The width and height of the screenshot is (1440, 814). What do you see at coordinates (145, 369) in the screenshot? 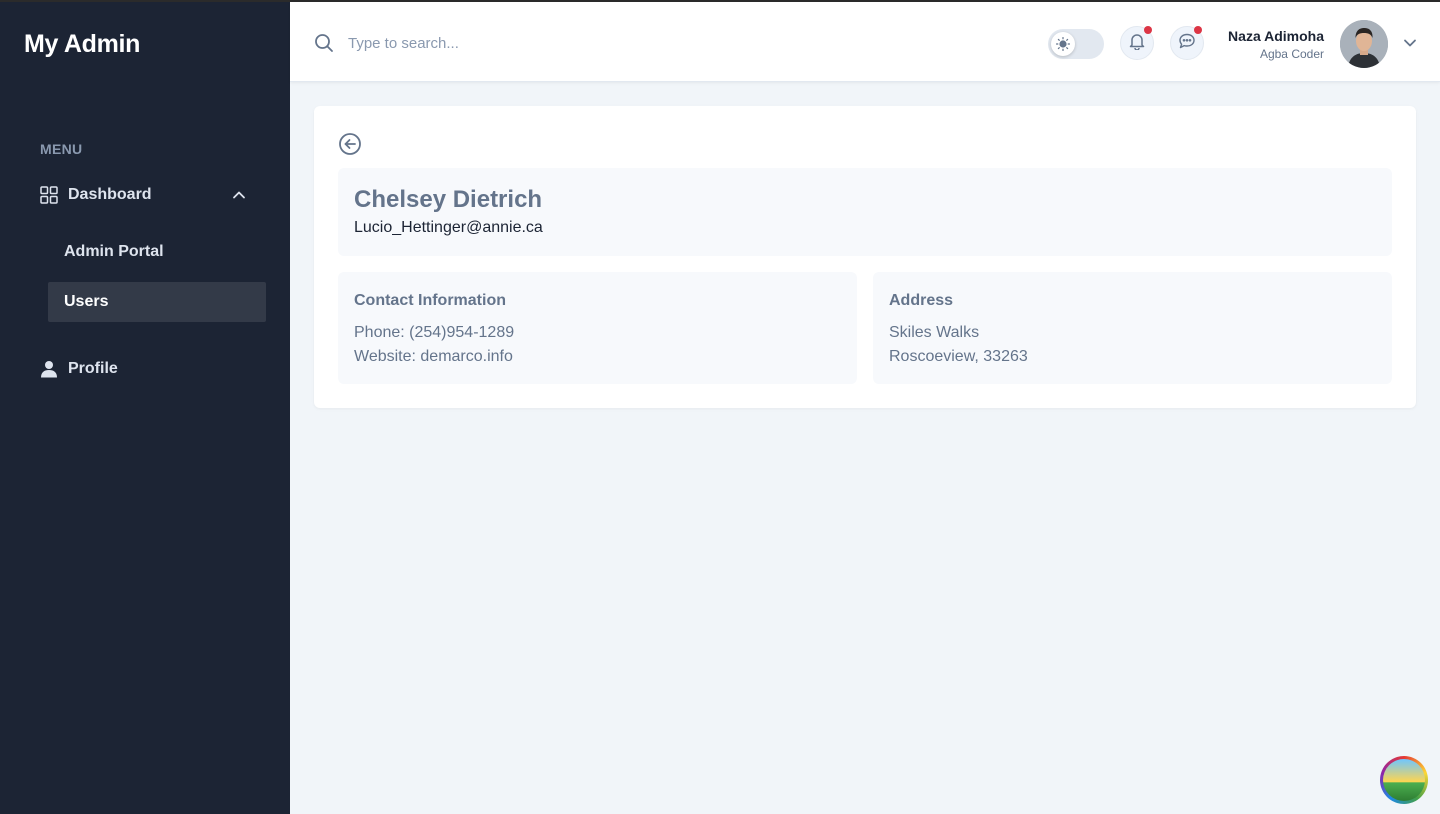
I see `sidebar-item-profile: Profile` at bounding box center [145, 369].